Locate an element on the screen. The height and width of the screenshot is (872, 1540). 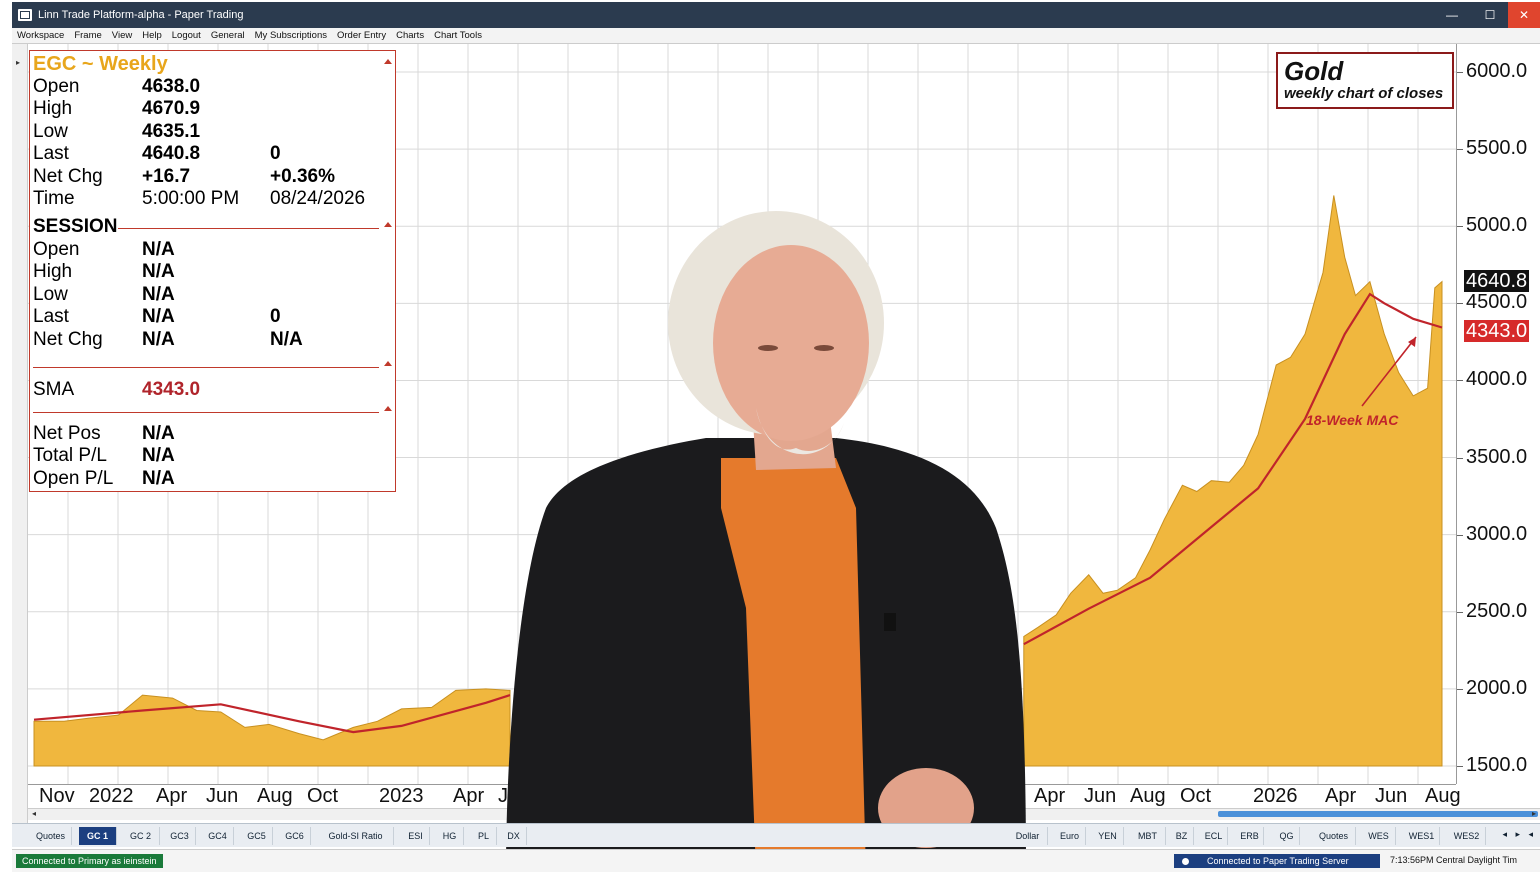
menu-charts: Charts is located at coordinates (410, 35).